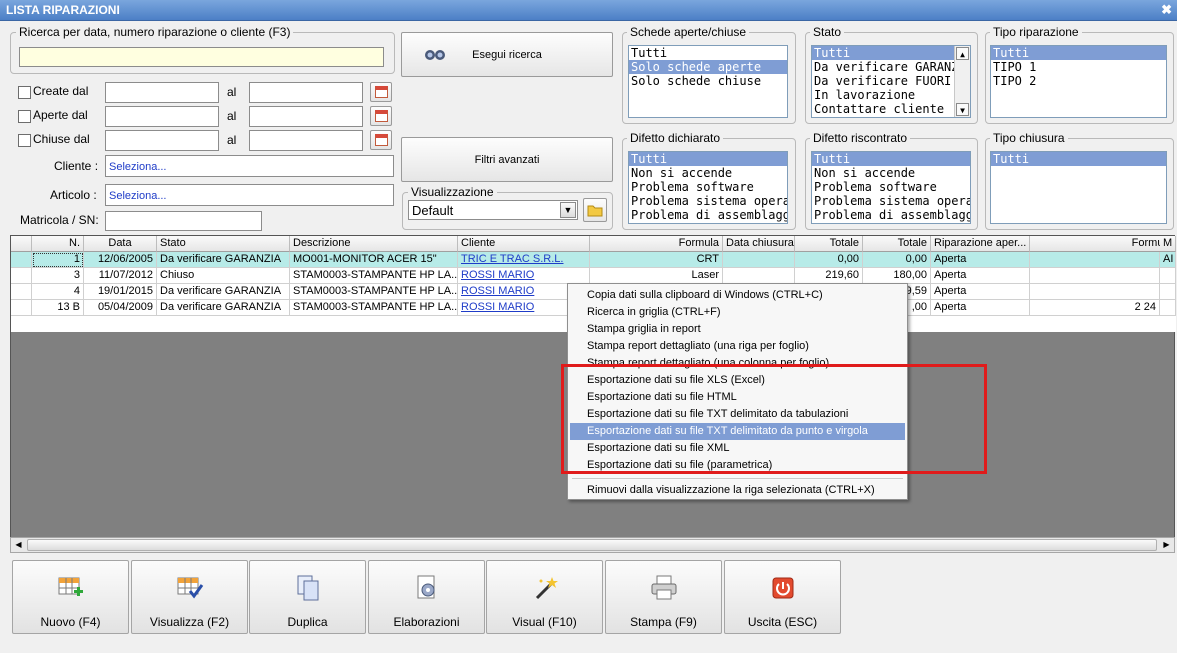  What do you see at coordinates (891, 67) in the screenshot?
I see `list-item: Da verificare GARANZI` at bounding box center [891, 67].